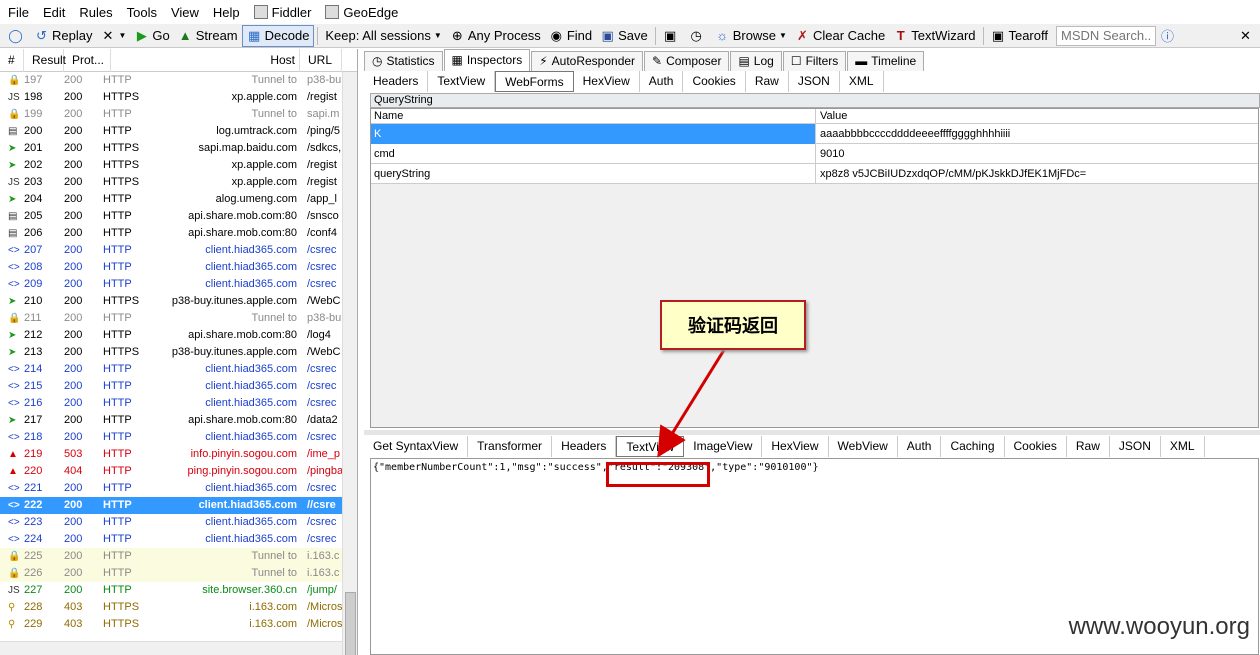  Describe the element at coordinates (1036, 446) in the screenshot. I see `response-tab-cookies: Cookies` at that location.